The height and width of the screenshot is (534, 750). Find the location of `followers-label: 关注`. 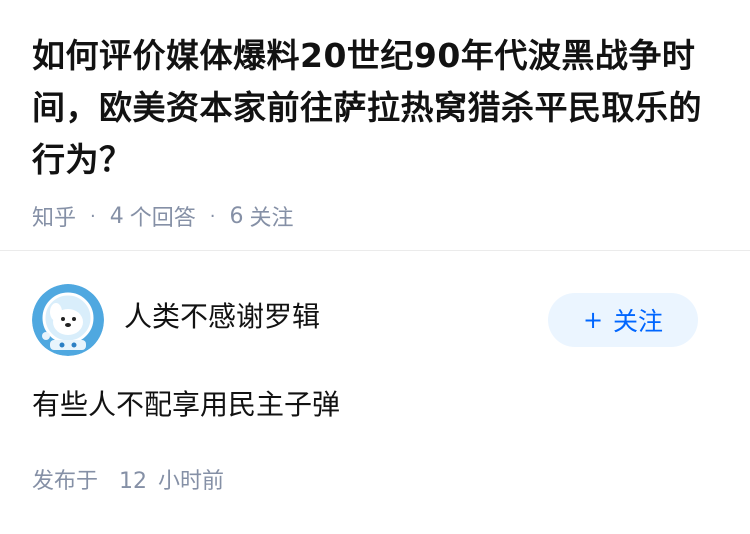

followers-label: 关注 is located at coordinates (272, 216).